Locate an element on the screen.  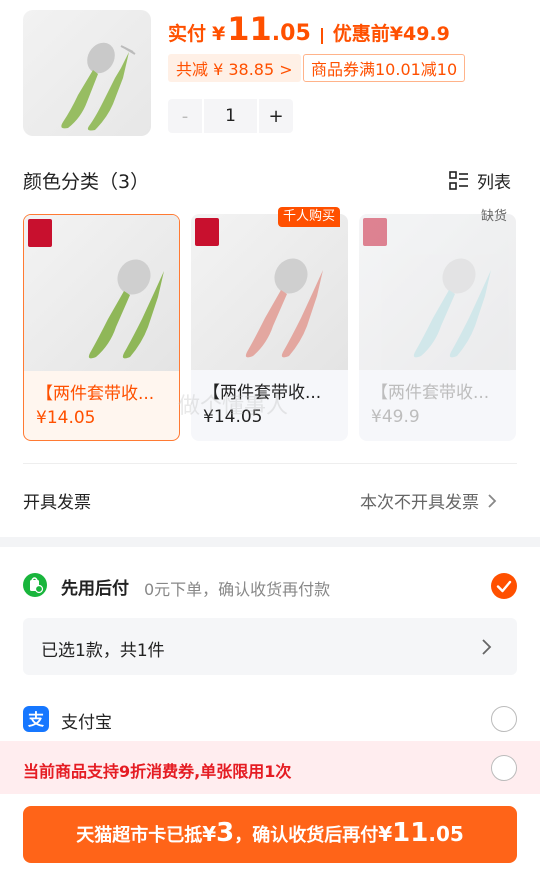
selected-summary: 已选1款，共1件 is located at coordinates (103, 651).